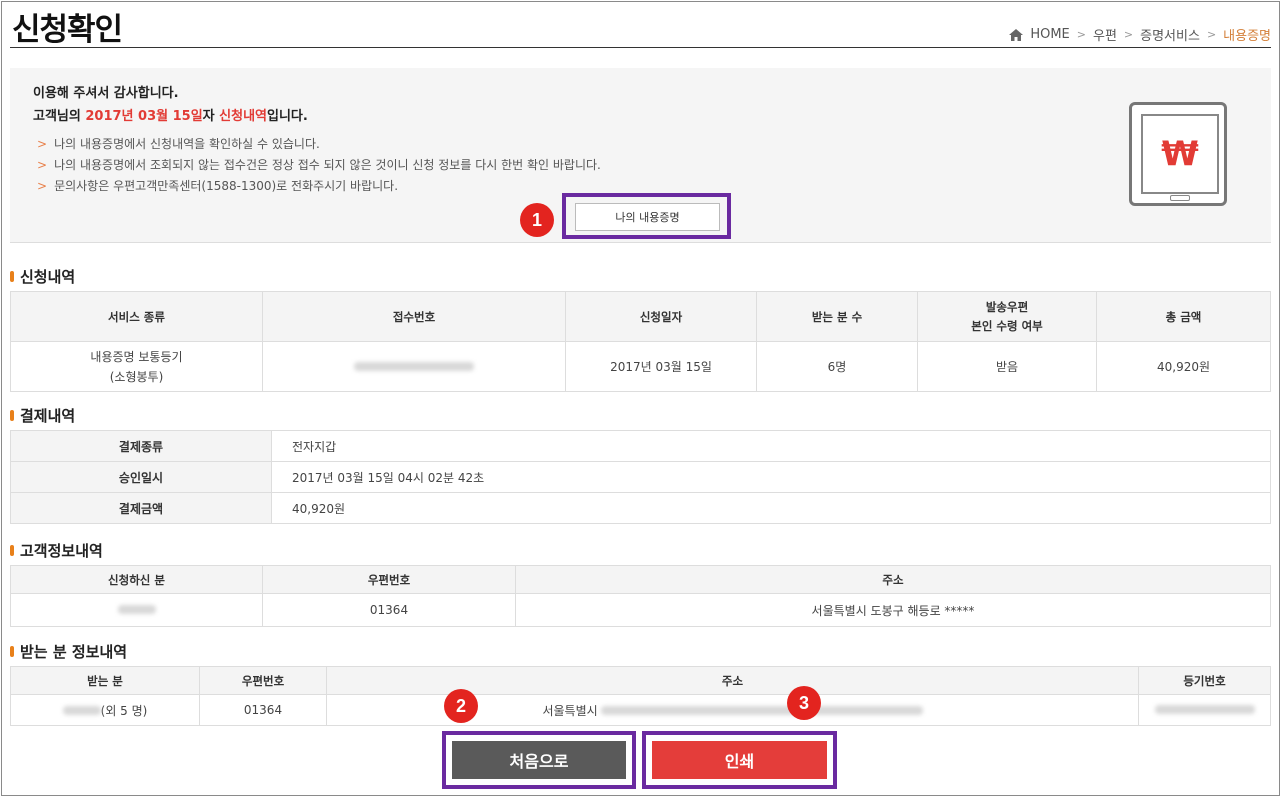 The image size is (1283, 799). Describe the element at coordinates (136, 356) in the screenshot. I see `service-line1: 내용증명 보통등기` at that location.